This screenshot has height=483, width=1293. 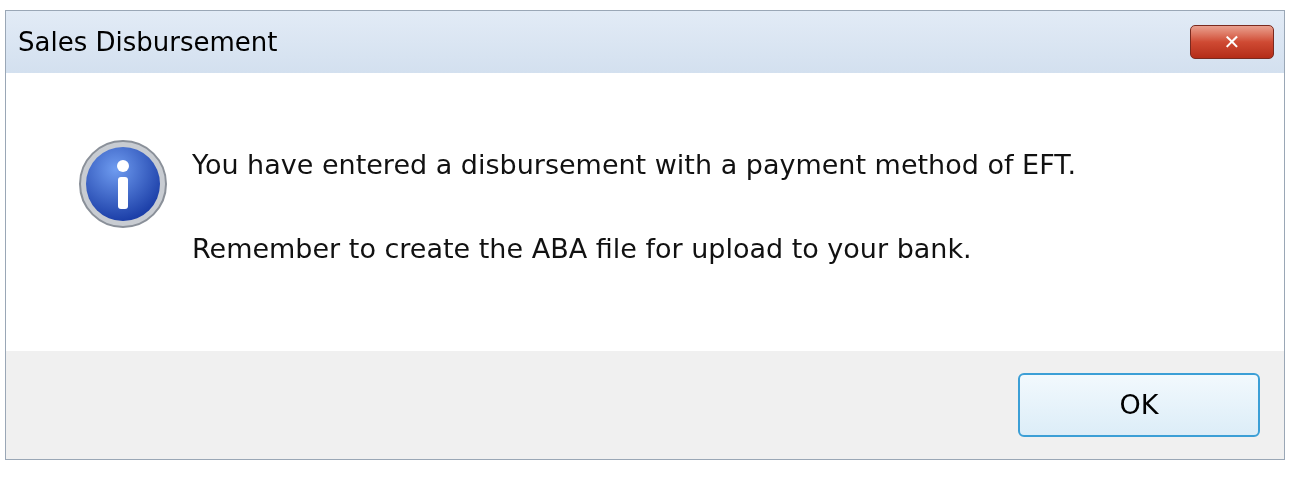 What do you see at coordinates (582, 249) in the screenshot?
I see `message-text: Remember to create the ABA file for upload to your bank.` at bounding box center [582, 249].